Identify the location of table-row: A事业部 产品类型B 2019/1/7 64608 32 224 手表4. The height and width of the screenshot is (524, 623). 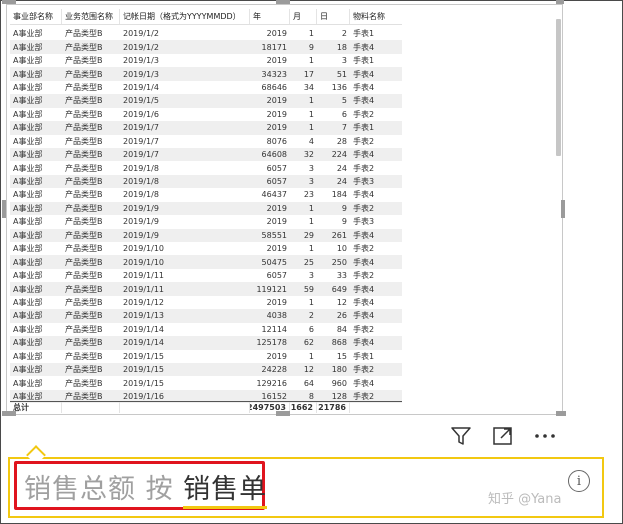
(206, 154).